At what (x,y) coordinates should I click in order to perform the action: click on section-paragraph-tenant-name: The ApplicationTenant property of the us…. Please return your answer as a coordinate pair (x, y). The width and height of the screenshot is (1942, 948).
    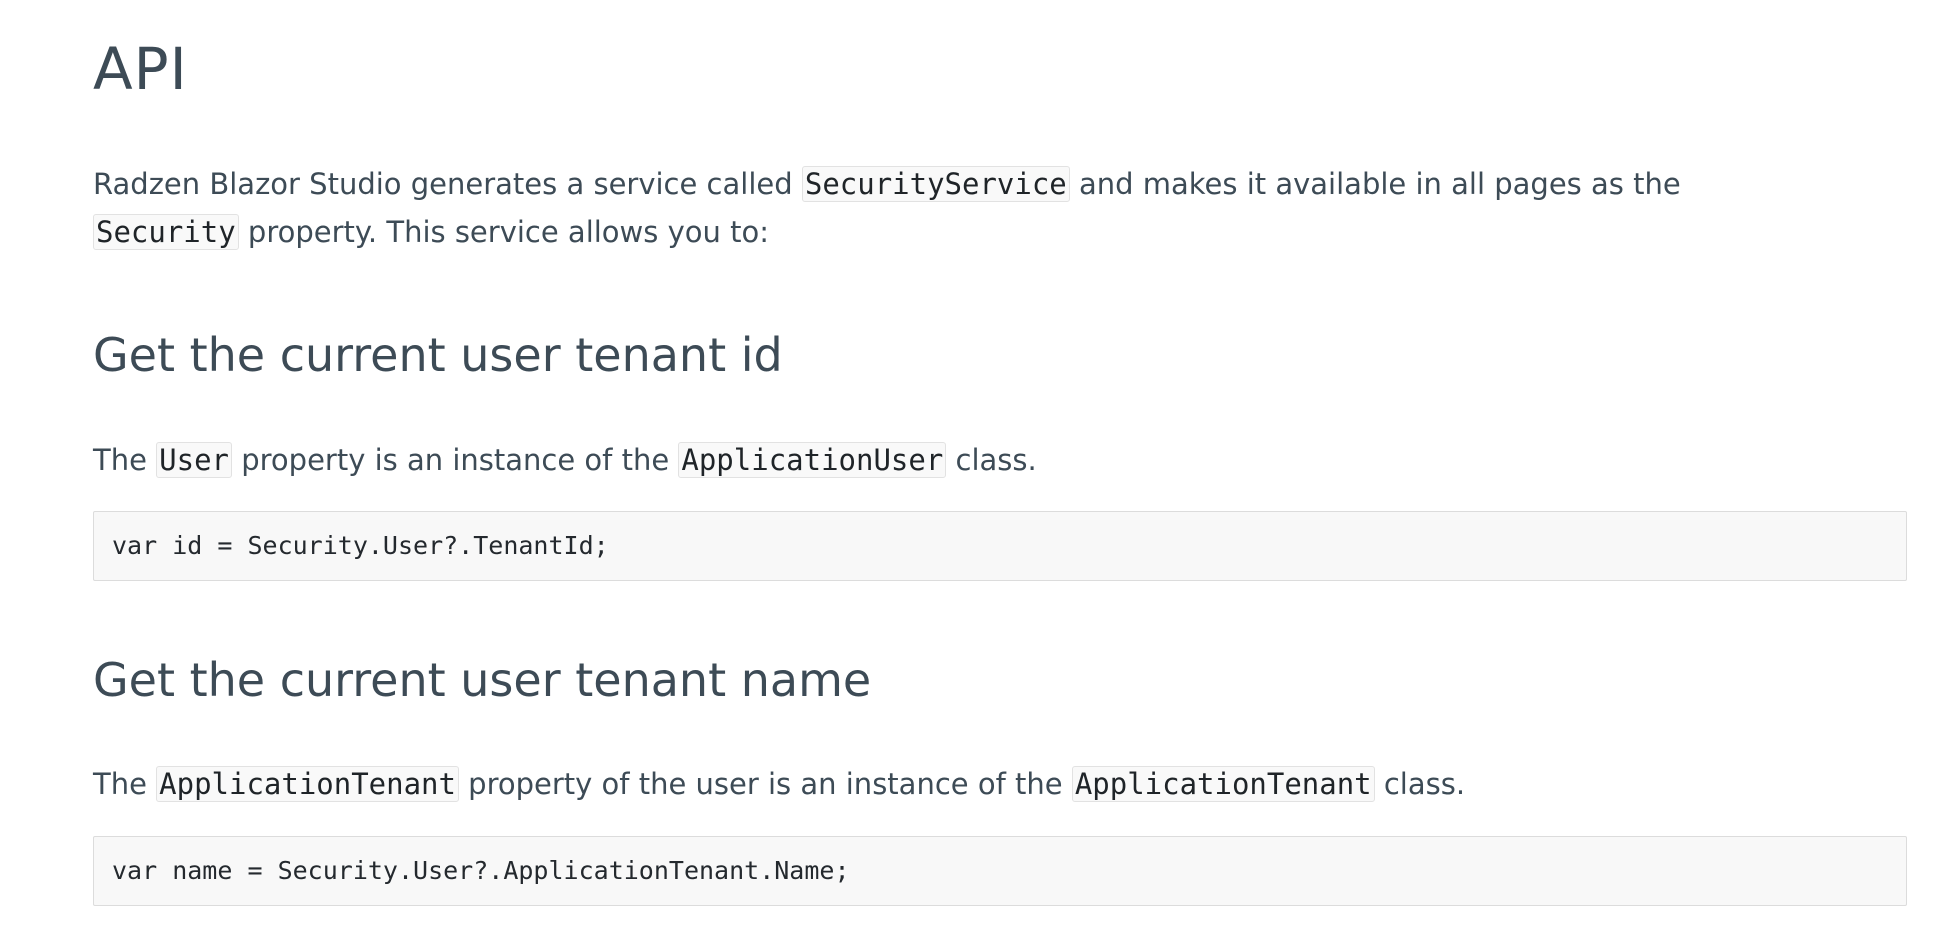
    Looking at the image, I should click on (779, 784).